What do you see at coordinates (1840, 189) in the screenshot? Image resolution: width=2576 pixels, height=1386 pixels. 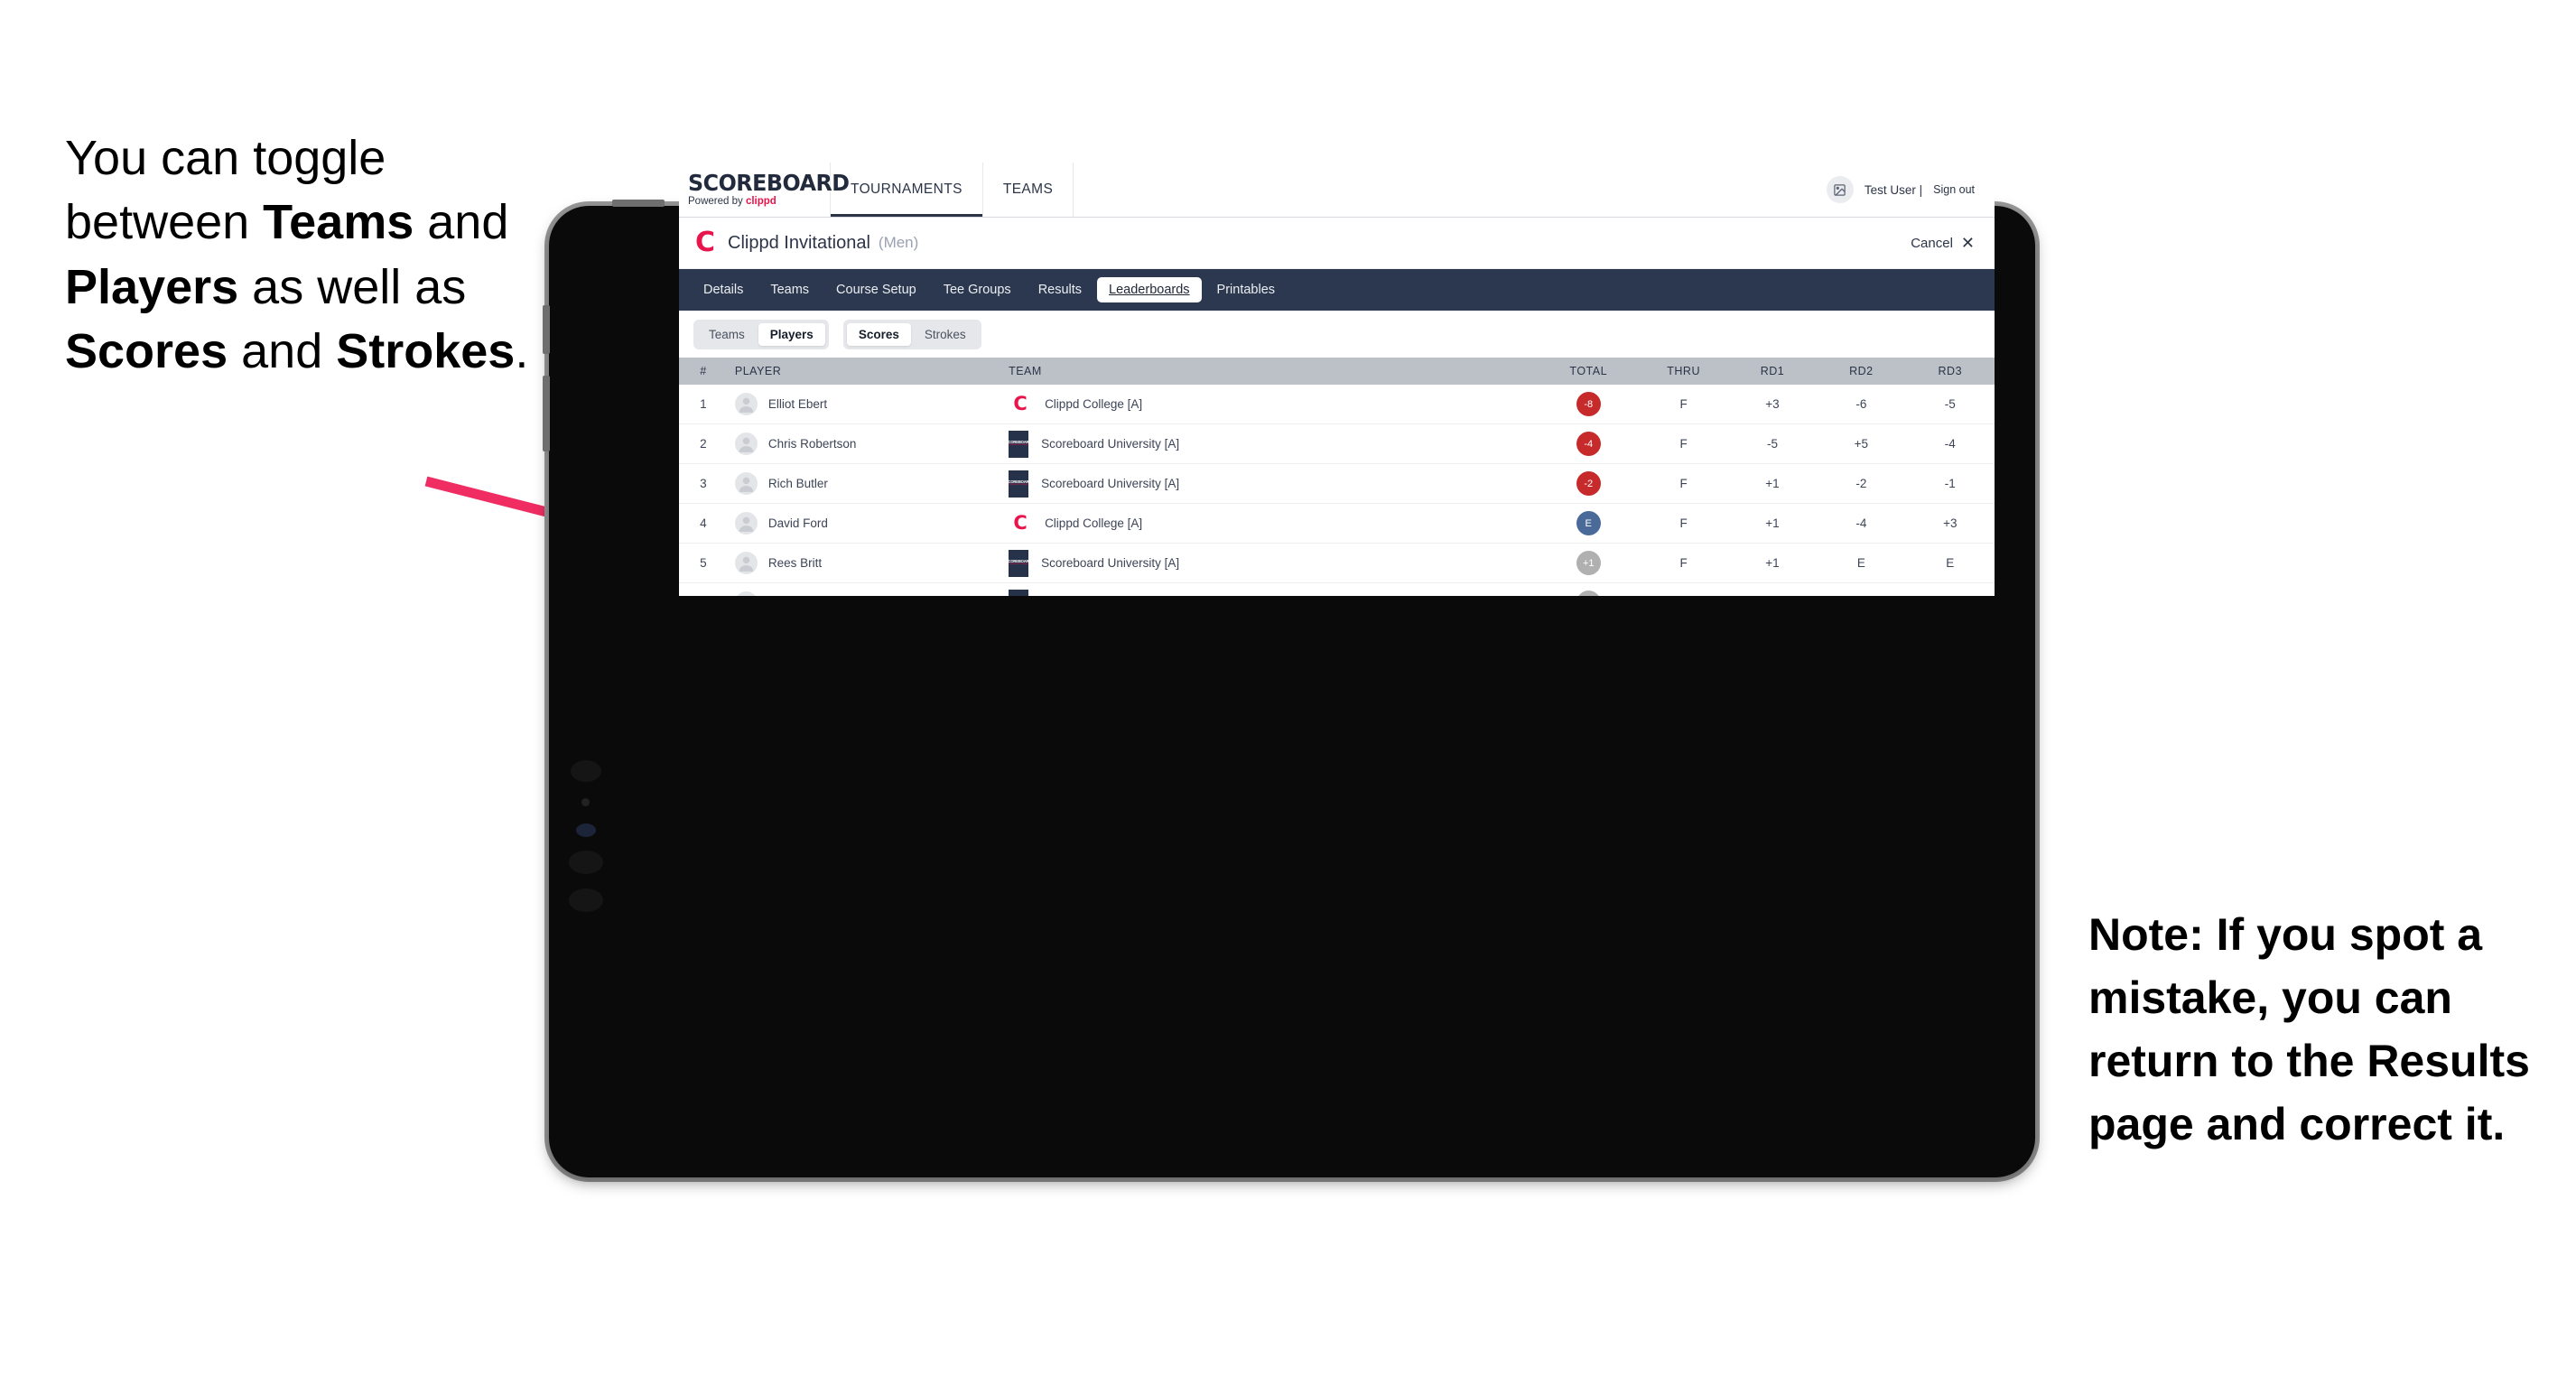 I see `image-placeholder-icon` at bounding box center [1840, 189].